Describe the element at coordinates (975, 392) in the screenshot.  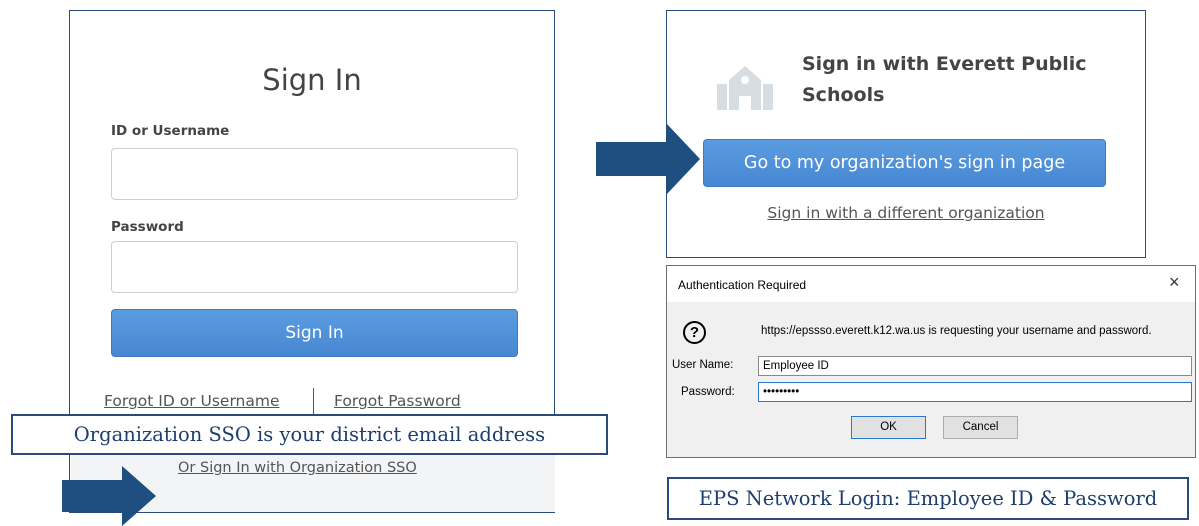
I see `password-input: •••••••••` at that location.